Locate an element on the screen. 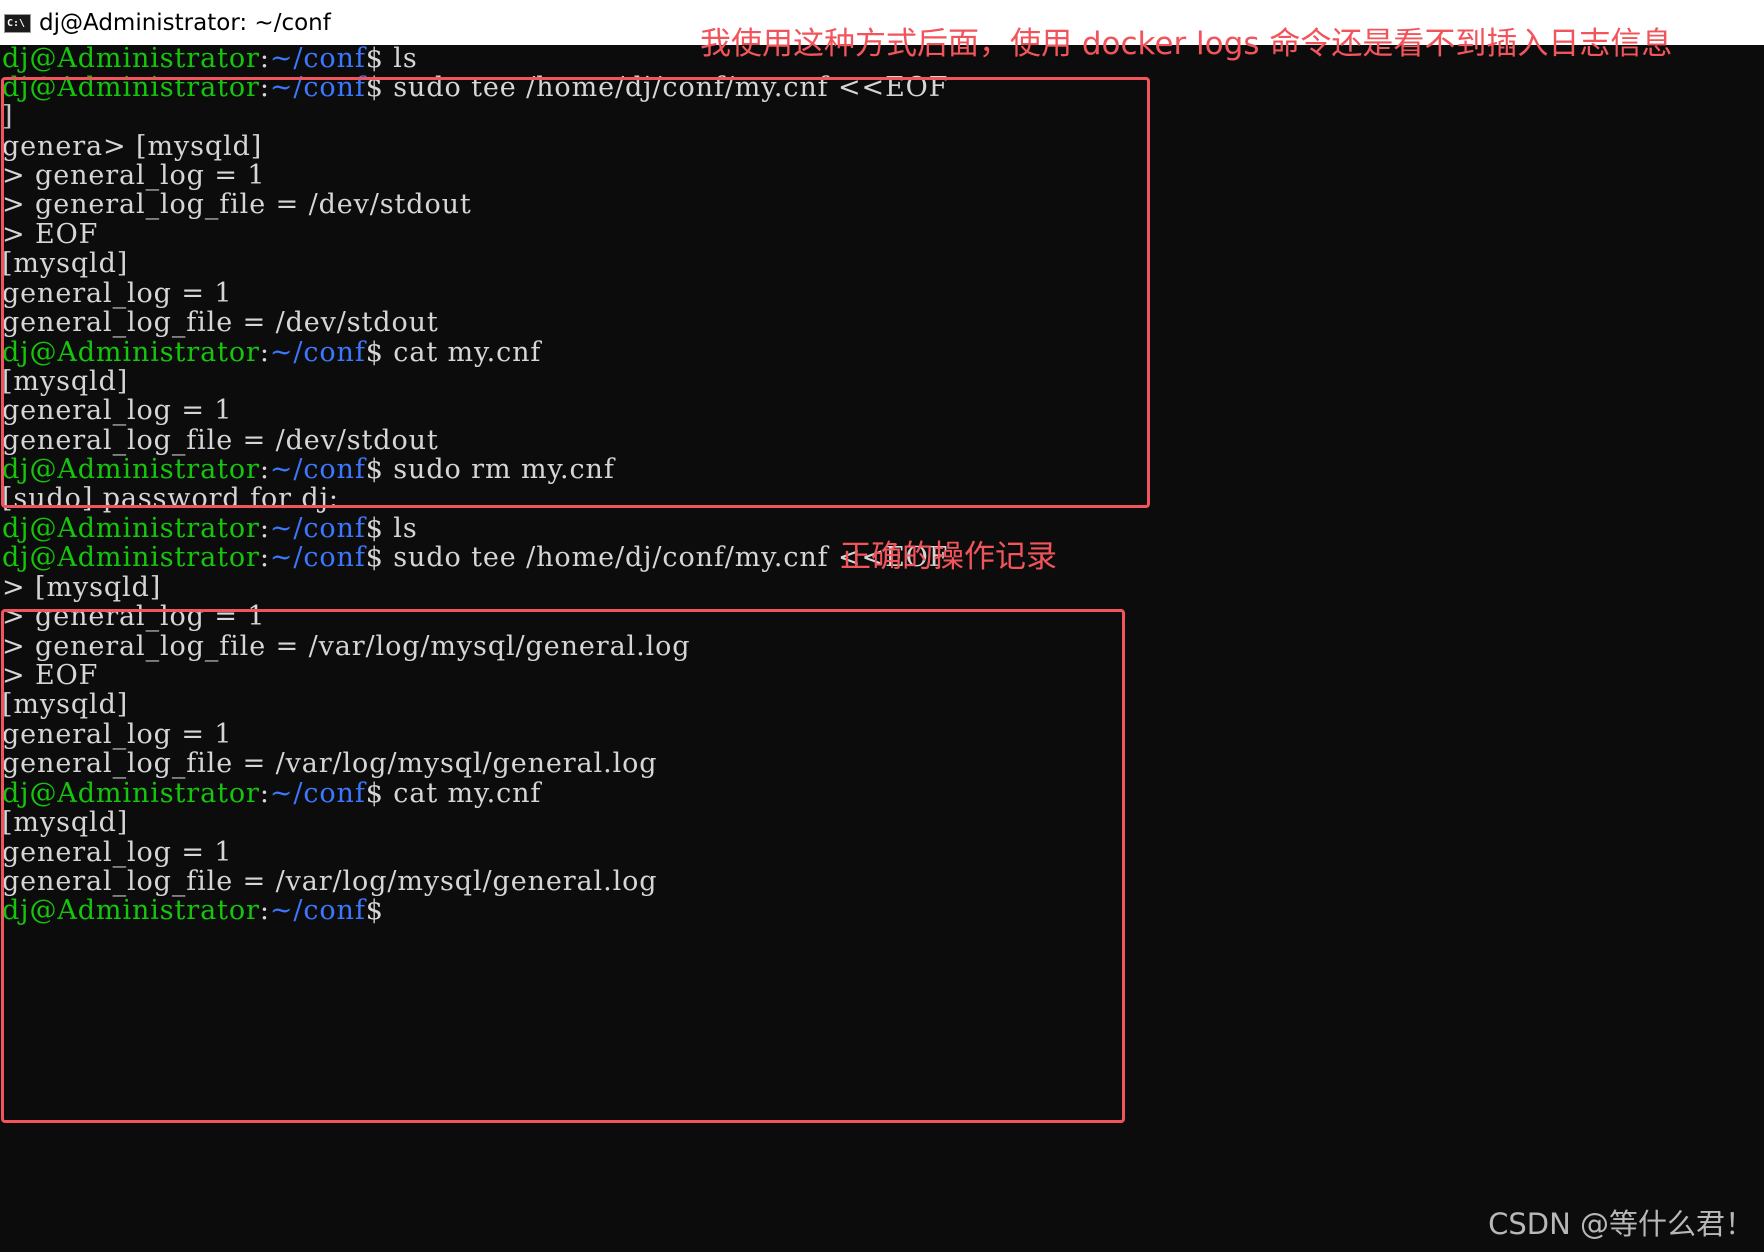 This screenshot has width=1764, height=1252. annotation-note-correct: 正确的操作记录 is located at coordinates (948, 557).